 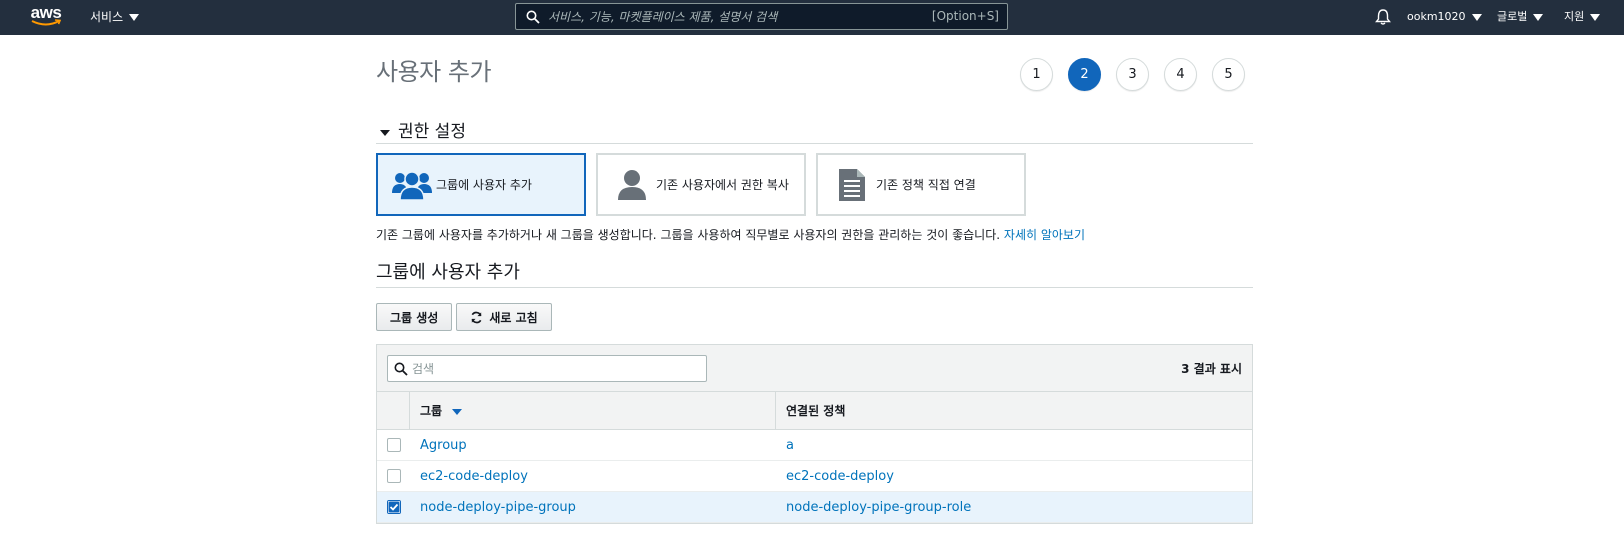 What do you see at coordinates (513, 317) in the screenshot?
I see `refresh-label: 새로 고침` at bounding box center [513, 317].